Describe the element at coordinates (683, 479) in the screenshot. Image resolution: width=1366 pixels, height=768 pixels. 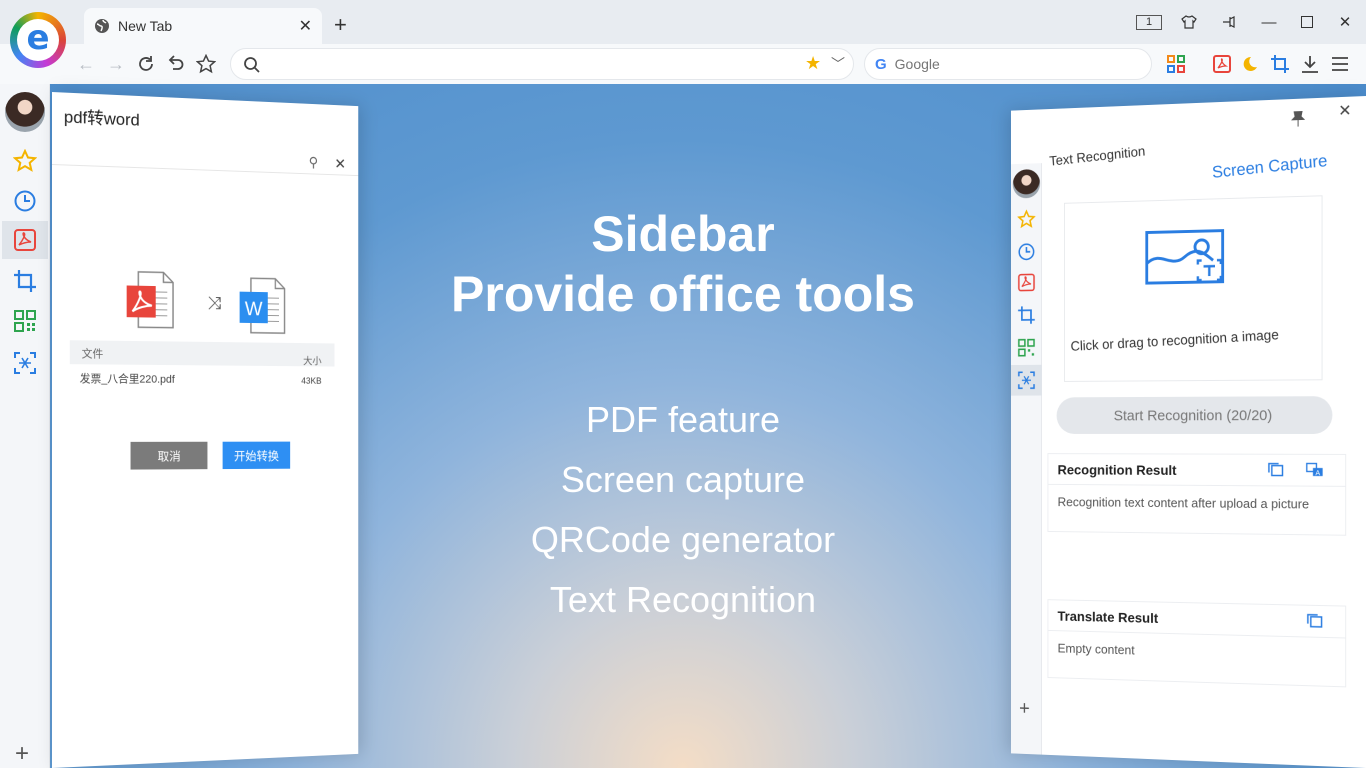
I see `feature-item: Screen capture` at that location.